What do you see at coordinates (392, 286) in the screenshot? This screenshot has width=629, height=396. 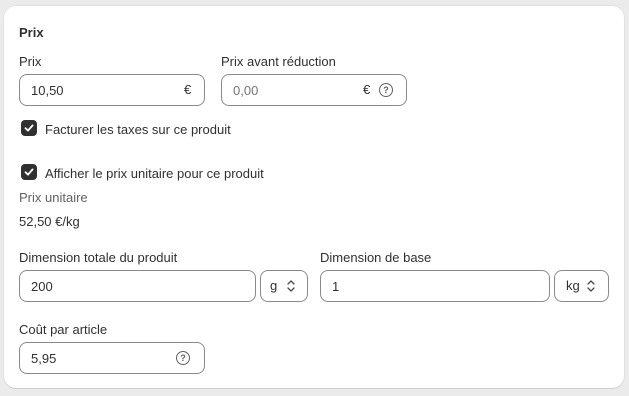 I see `base-dimension-input` at bounding box center [392, 286].